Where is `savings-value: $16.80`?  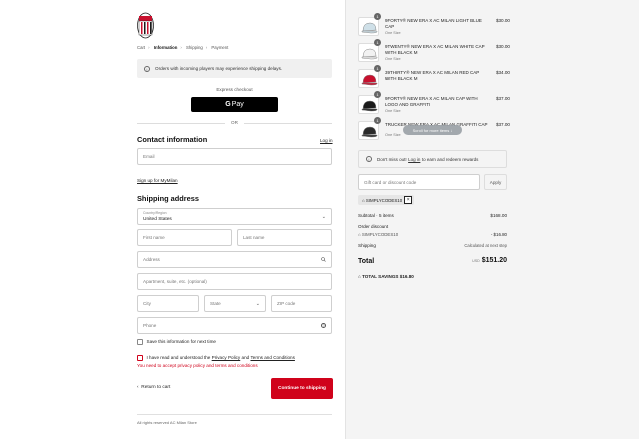
savings-value: $16.80 is located at coordinates (406, 276).